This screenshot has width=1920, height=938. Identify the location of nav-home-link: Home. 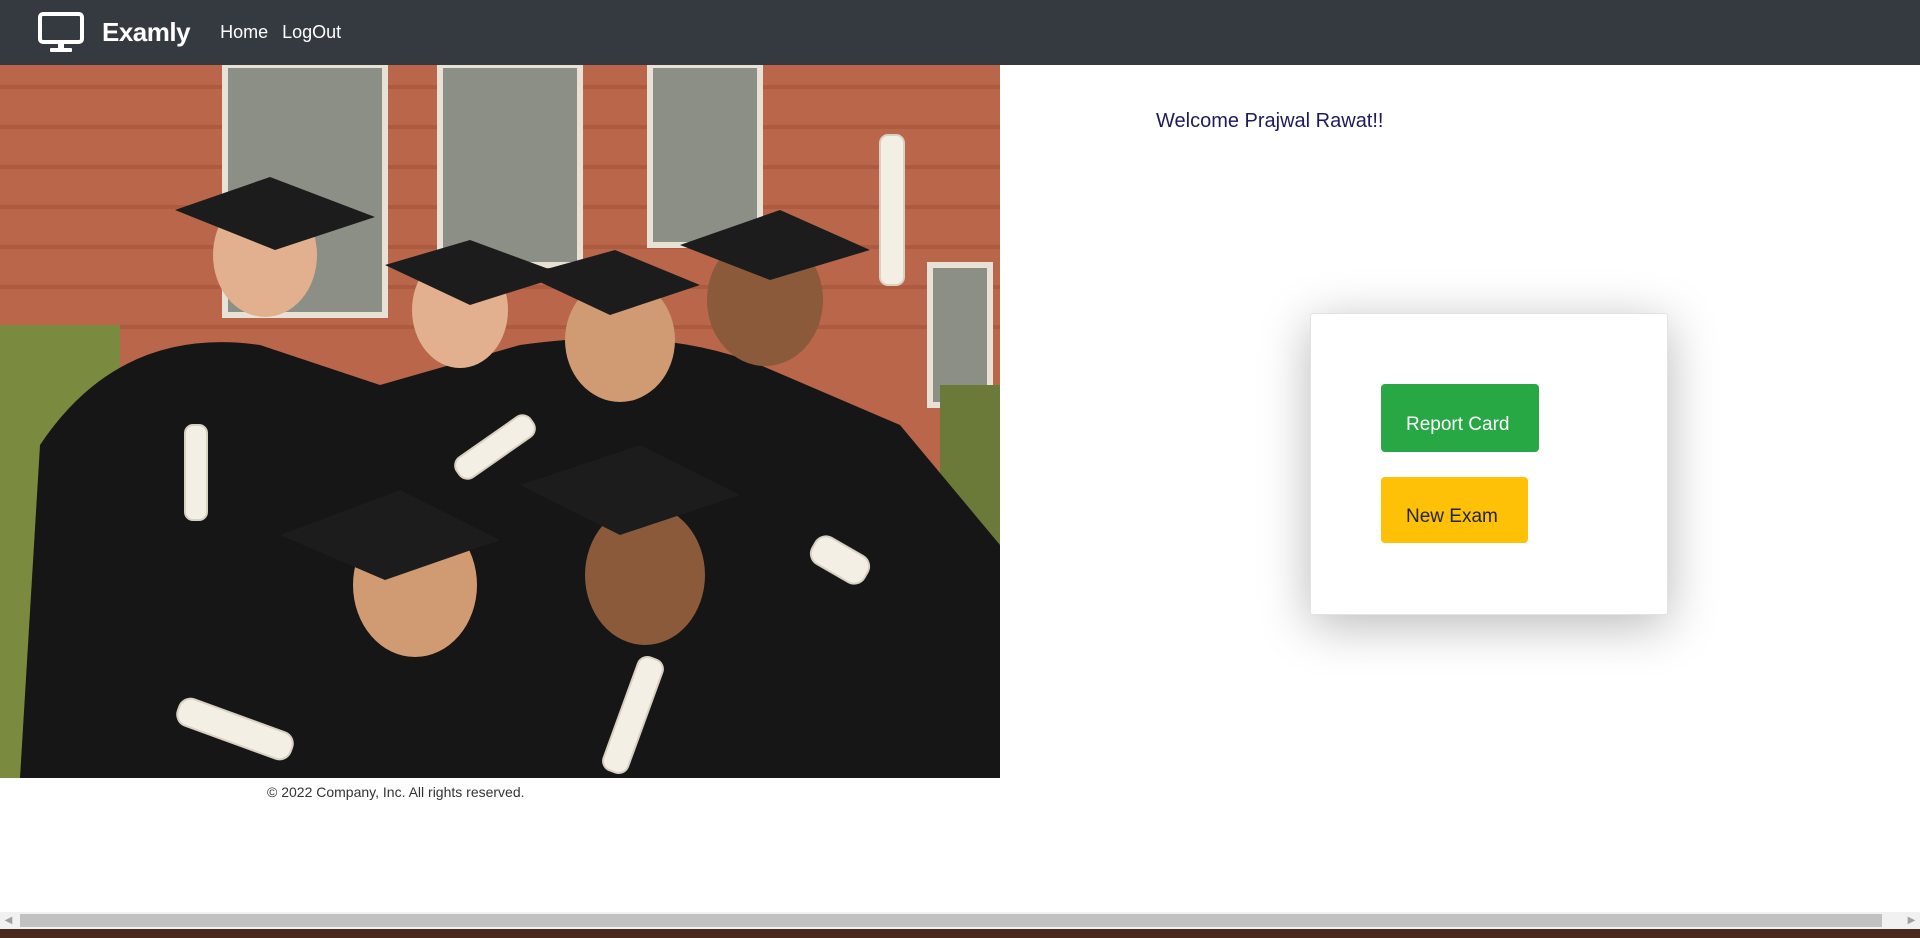
(244, 32).